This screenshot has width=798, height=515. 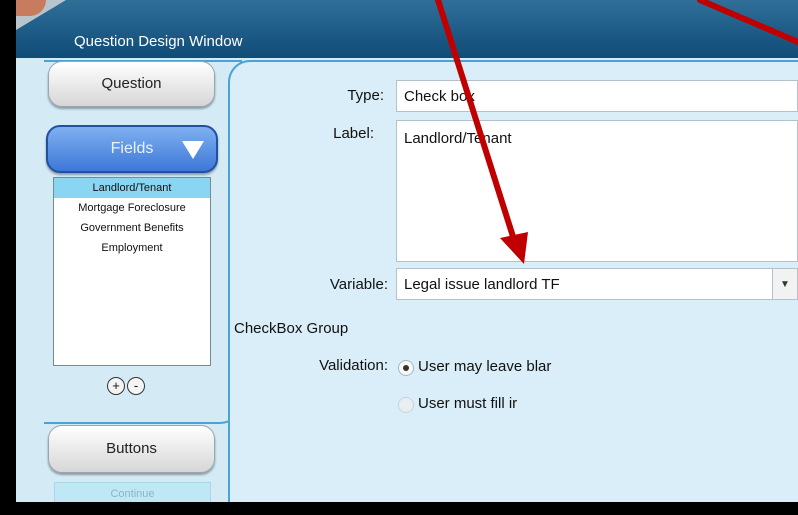 What do you see at coordinates (747, 22) in the screenshot?
I see `annotation-arrow-top-right` at bounding box center [747, 22].